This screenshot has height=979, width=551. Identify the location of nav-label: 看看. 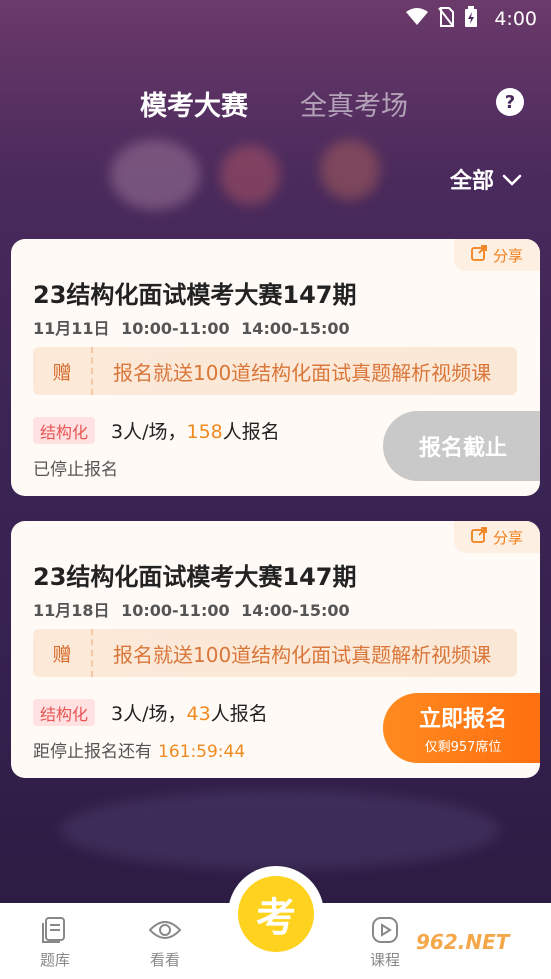
(164, 960).